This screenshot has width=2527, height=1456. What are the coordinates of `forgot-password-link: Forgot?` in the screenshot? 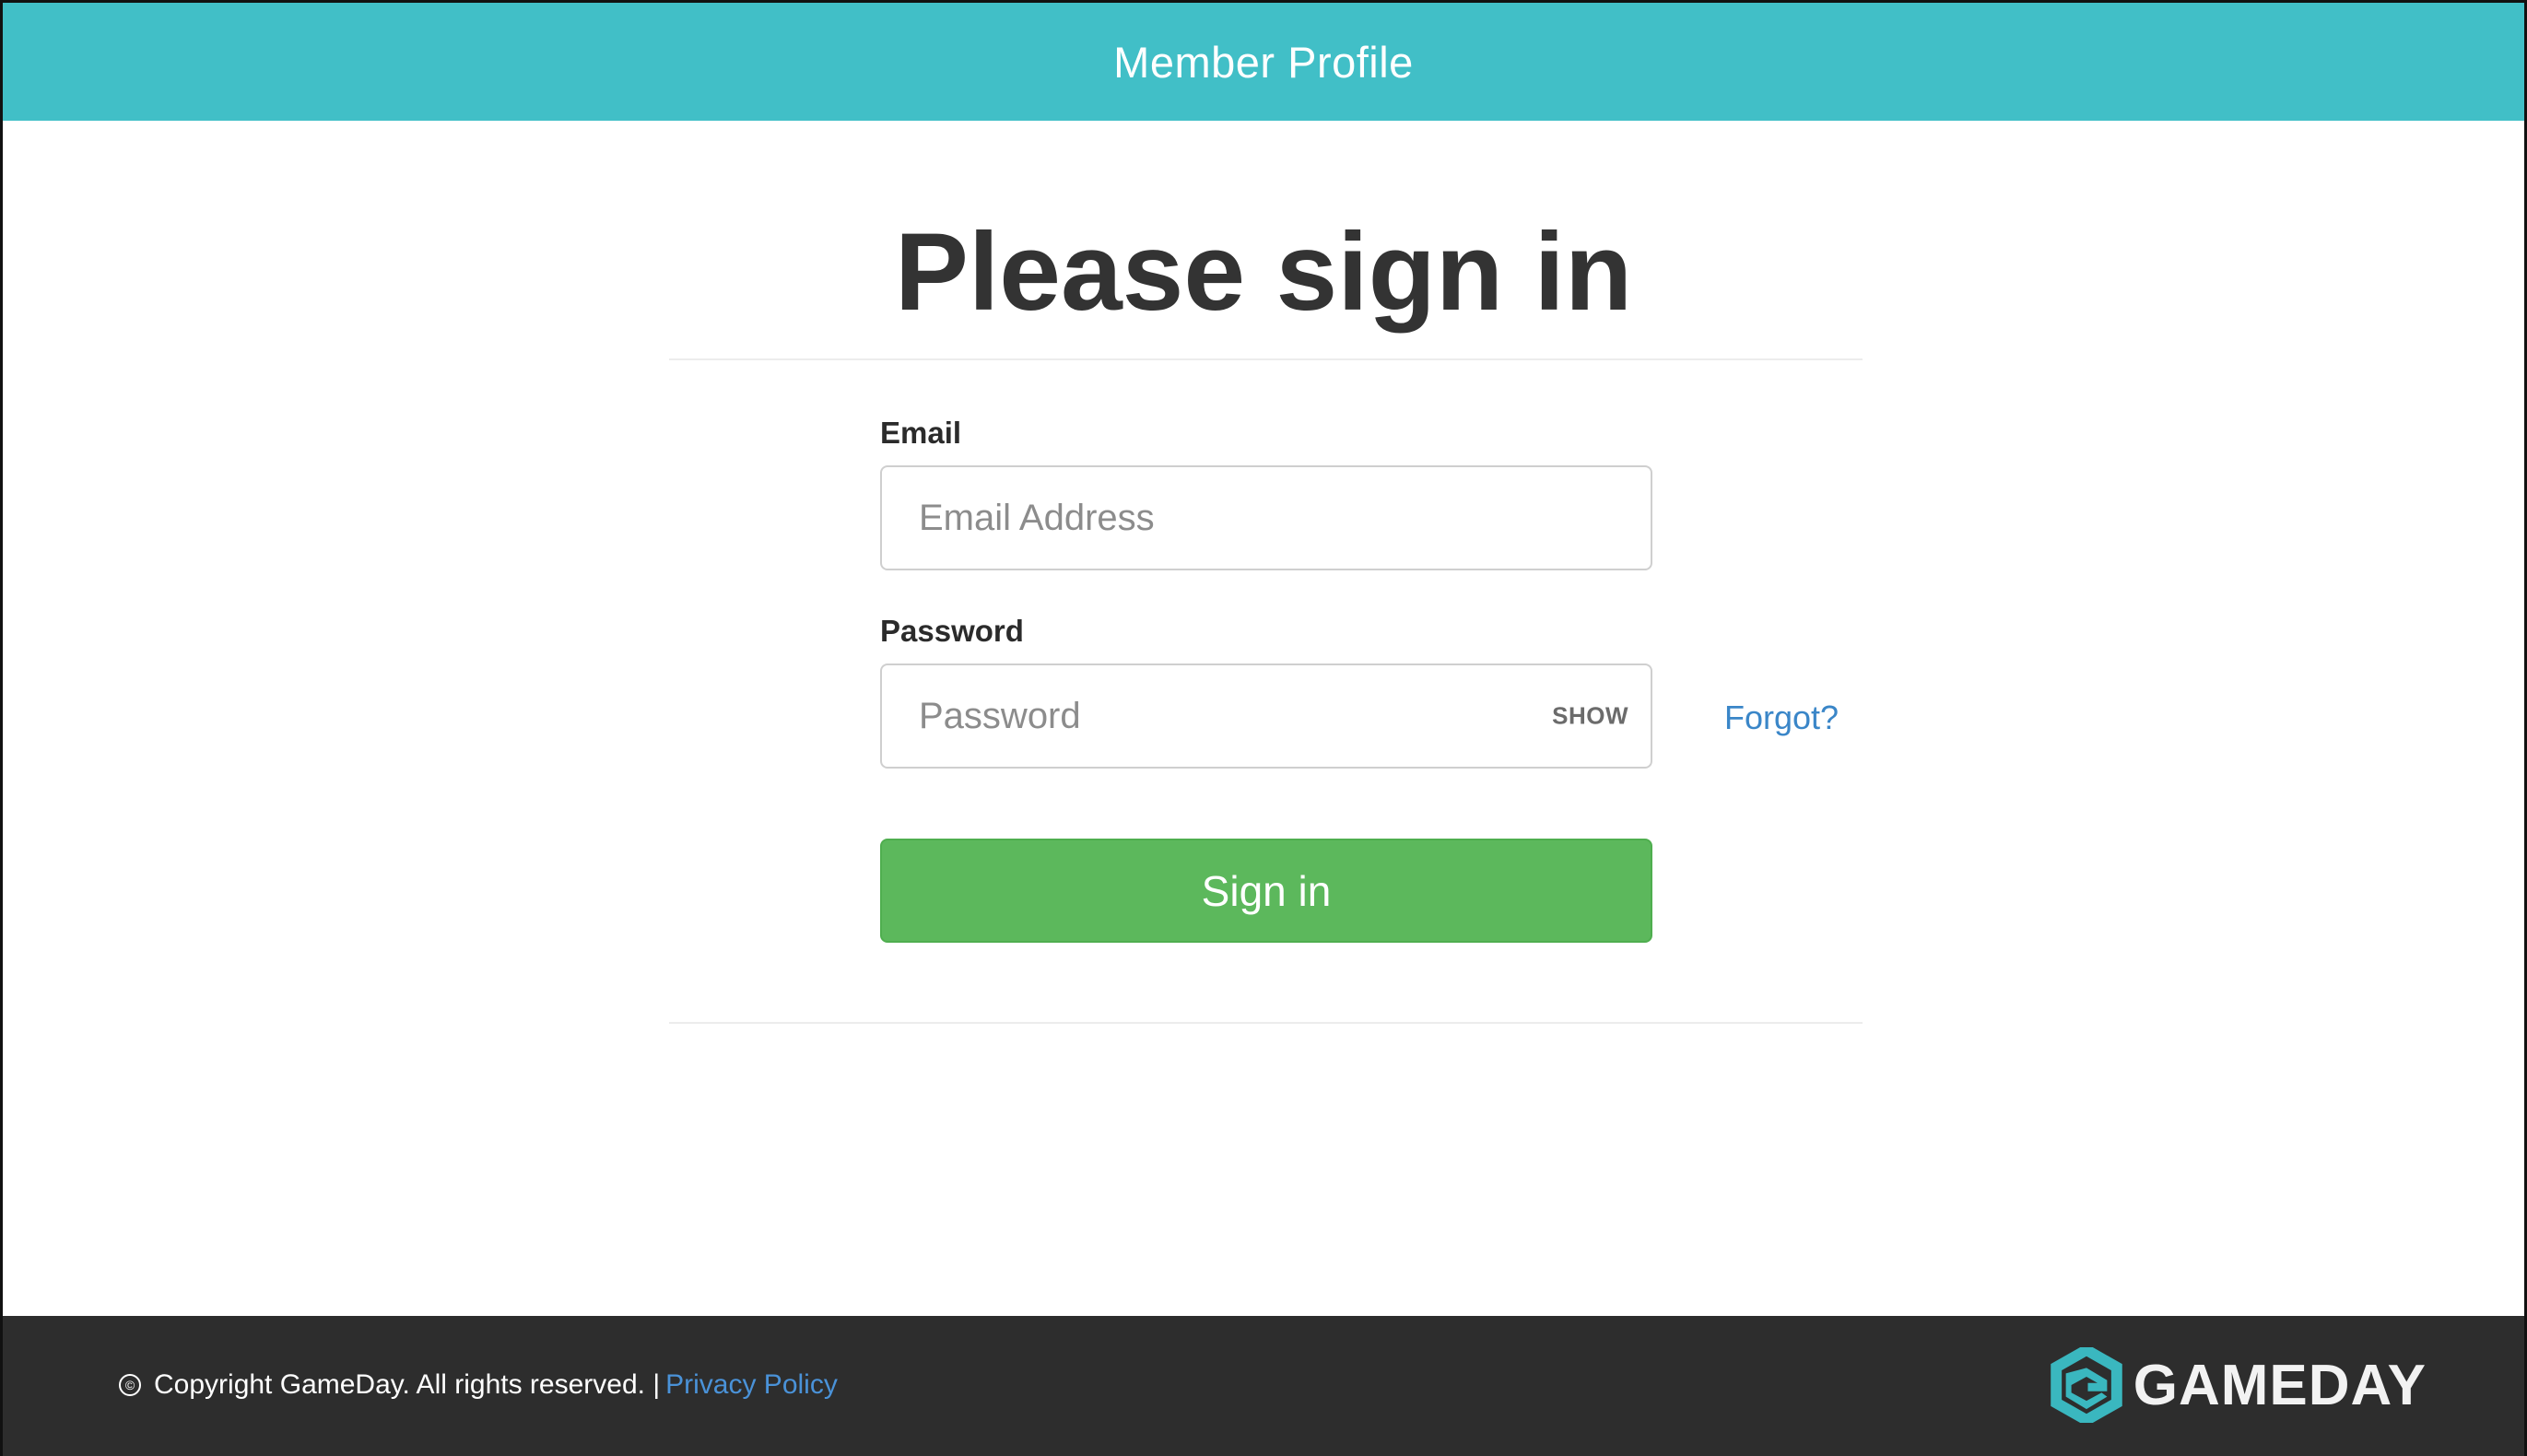 It's located at (1781, 718).